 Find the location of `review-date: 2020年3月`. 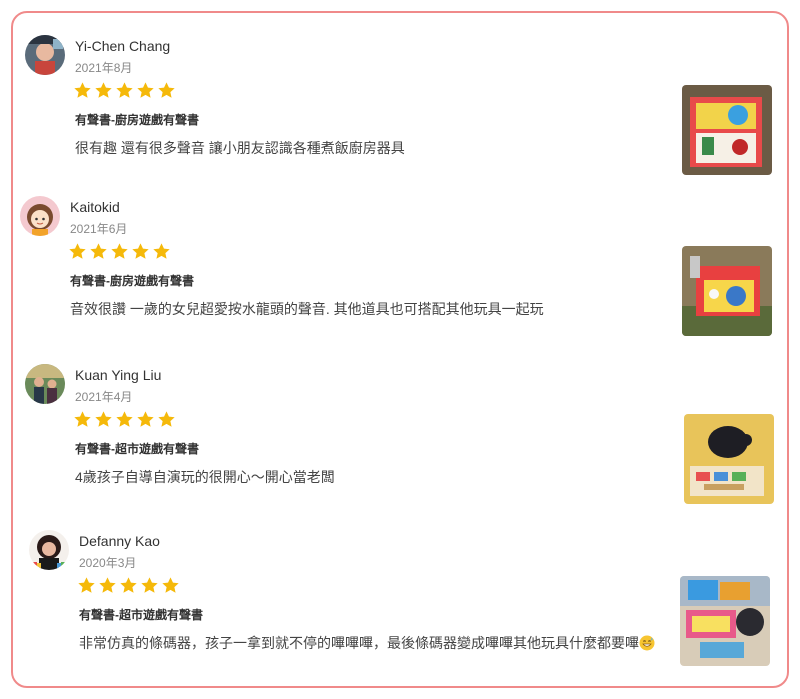

review-date: 2020年3月 is located at coordinates (108, 563).